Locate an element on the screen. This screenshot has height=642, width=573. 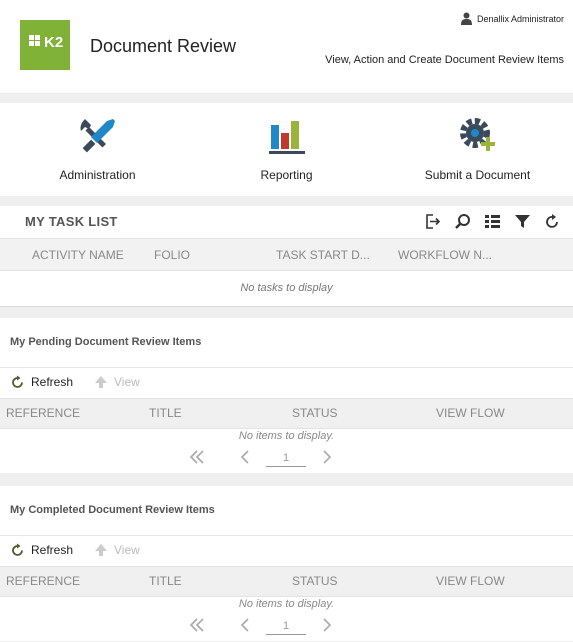
search-button is located at coordinates (462, 221).